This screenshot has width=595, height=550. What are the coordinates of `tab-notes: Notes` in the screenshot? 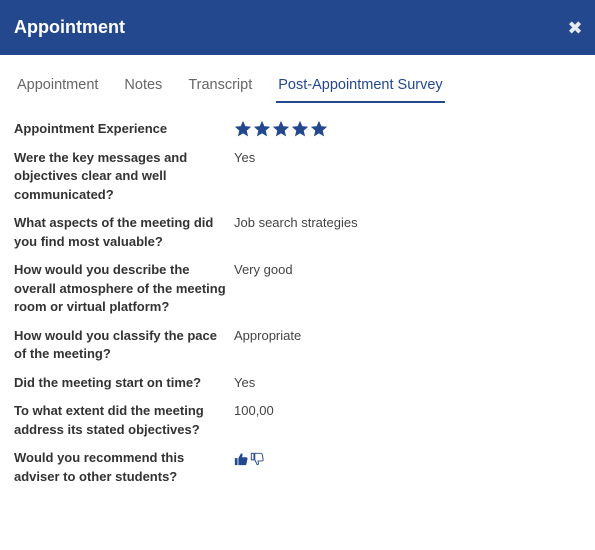 It's located at (143, 90).